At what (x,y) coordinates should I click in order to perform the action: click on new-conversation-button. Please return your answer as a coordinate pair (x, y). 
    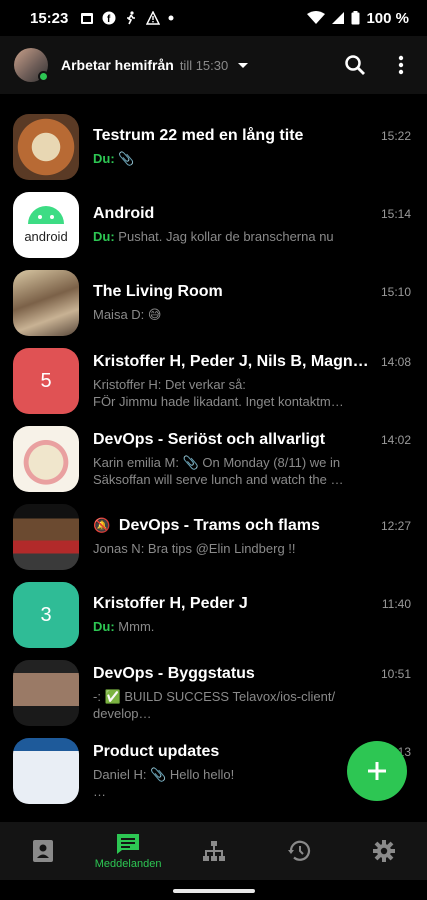
    Looking at the image, I should click on (377, 771).